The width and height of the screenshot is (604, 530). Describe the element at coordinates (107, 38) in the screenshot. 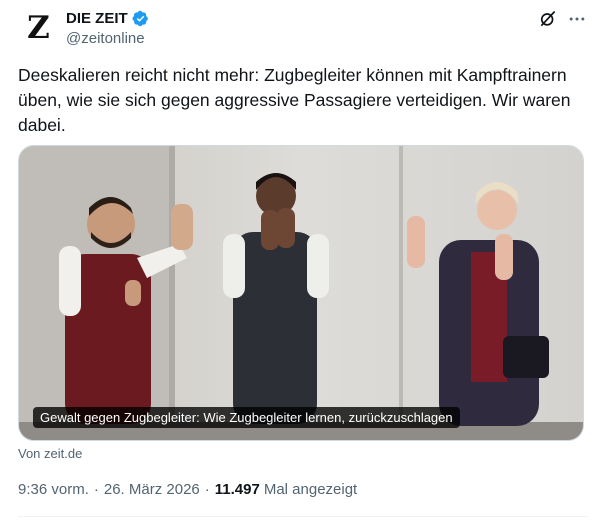

I see `handle: @zeitonline` at that location.